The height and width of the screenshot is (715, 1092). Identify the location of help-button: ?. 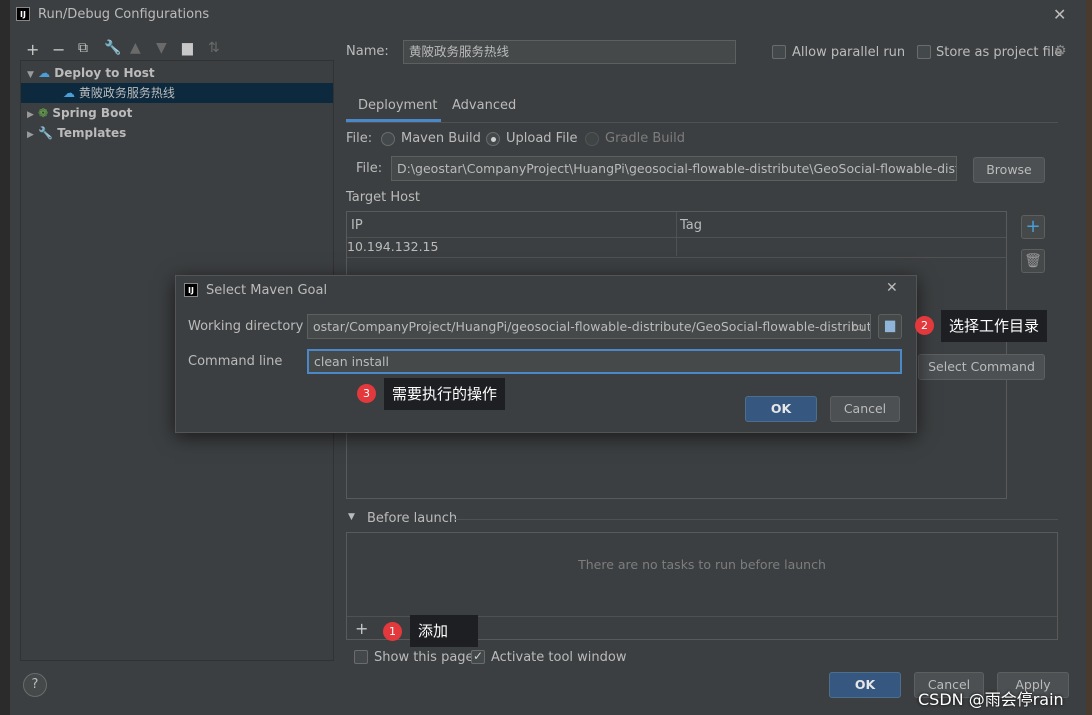
(35, 685).